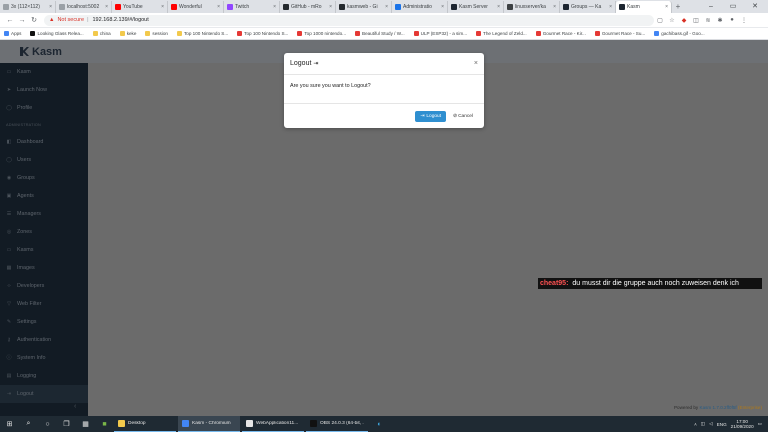 This screenshot has width=768, height=432. I want to click on maximize-button: ▭, so click(733, 6).